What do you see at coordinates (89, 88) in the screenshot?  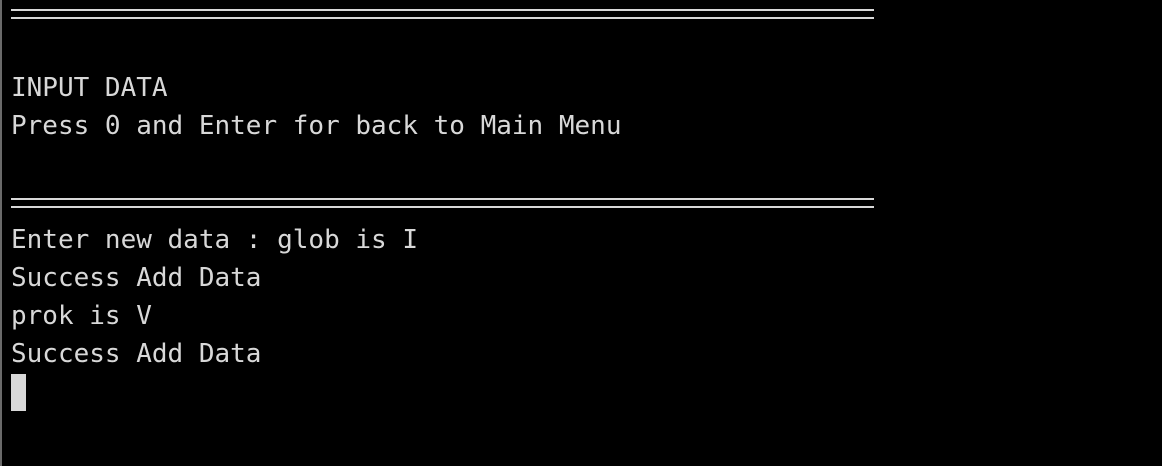 I see `output-heading: INPUT DATA` at bounding box center [89, 88].